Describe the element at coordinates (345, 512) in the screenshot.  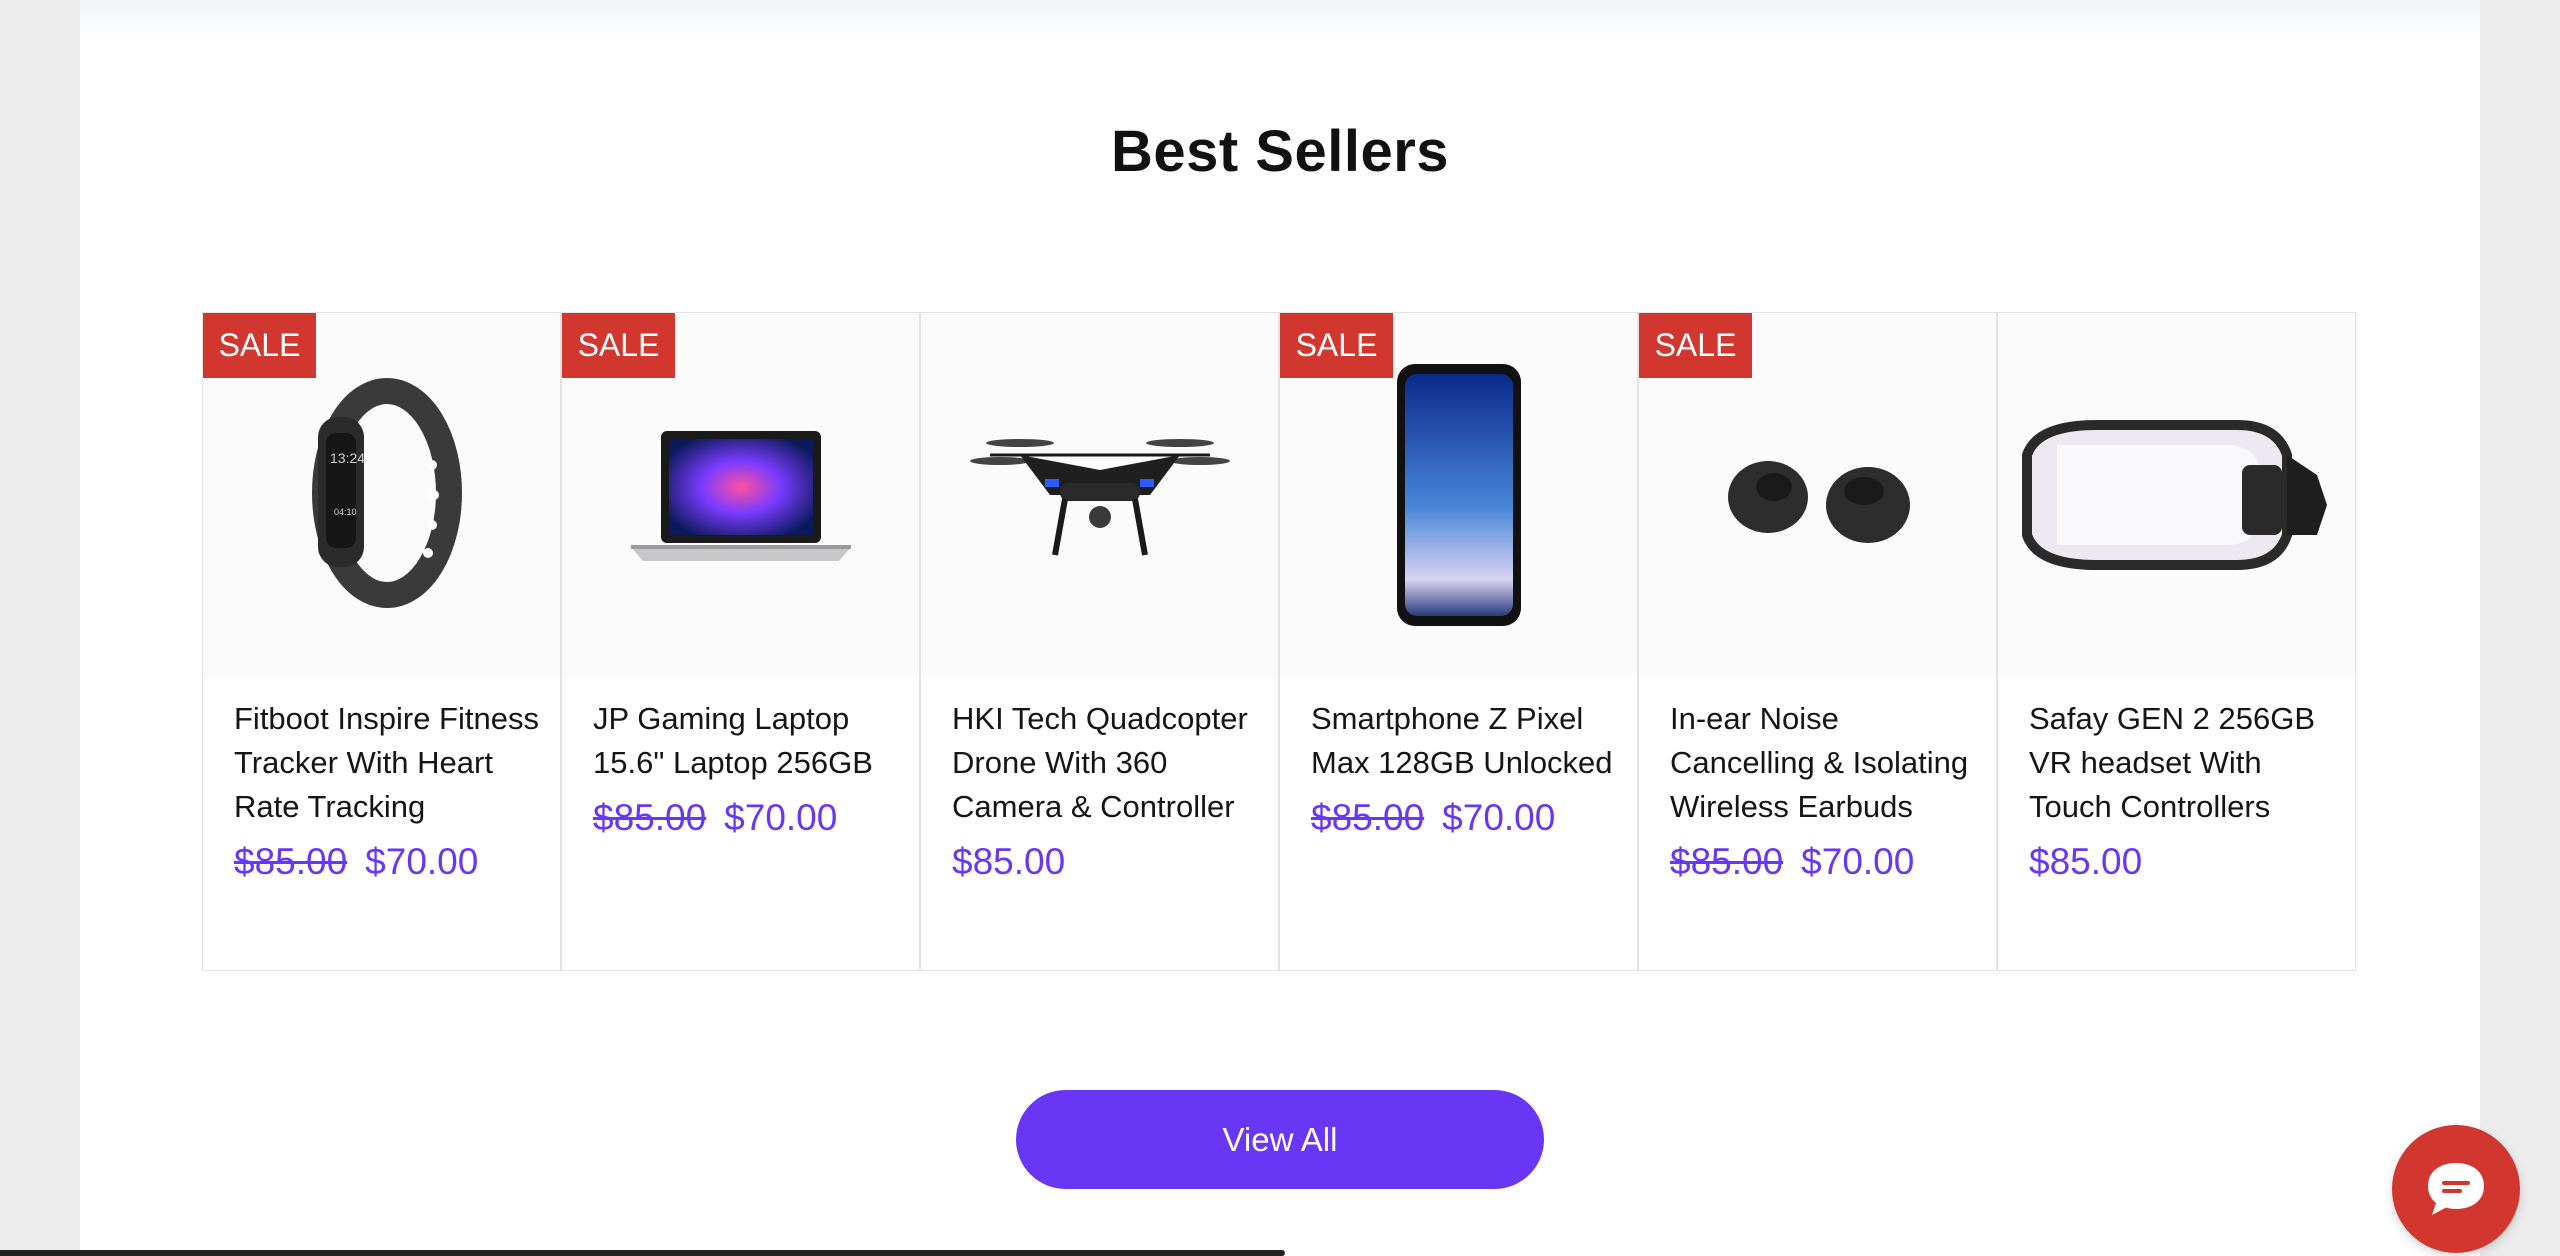
I see `svg-text: 04:10` at that location.